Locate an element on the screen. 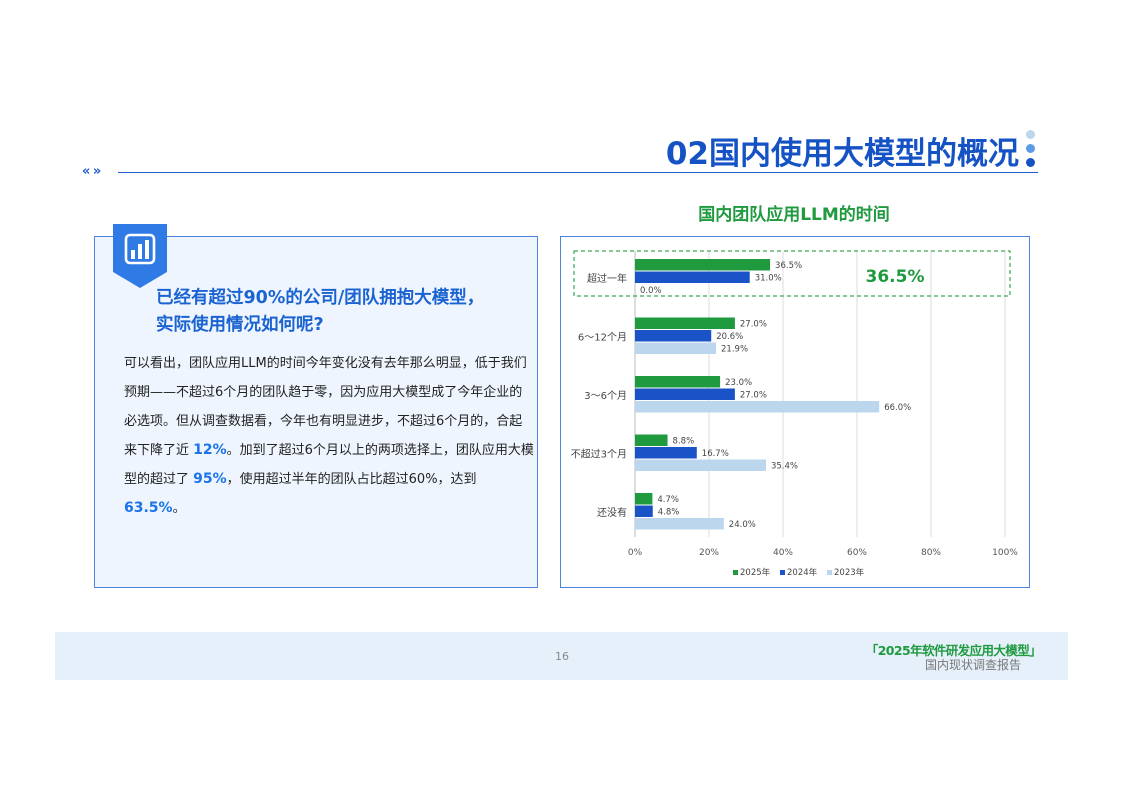  data-label: 4.8% is located at coordinates (669, 513).